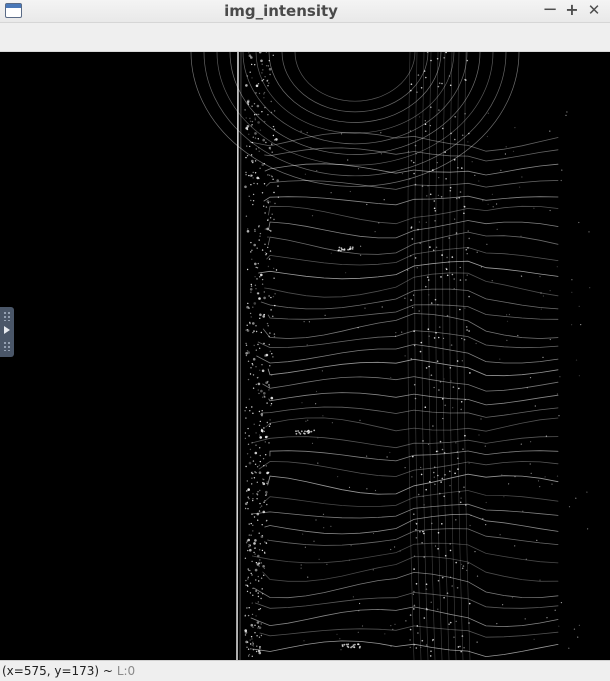 Image resolution: width=610 pixels, height=681 pixels. Describe the element at coordinates (594, 10) in the screenshot. I see `close-button: ✕` at that location.